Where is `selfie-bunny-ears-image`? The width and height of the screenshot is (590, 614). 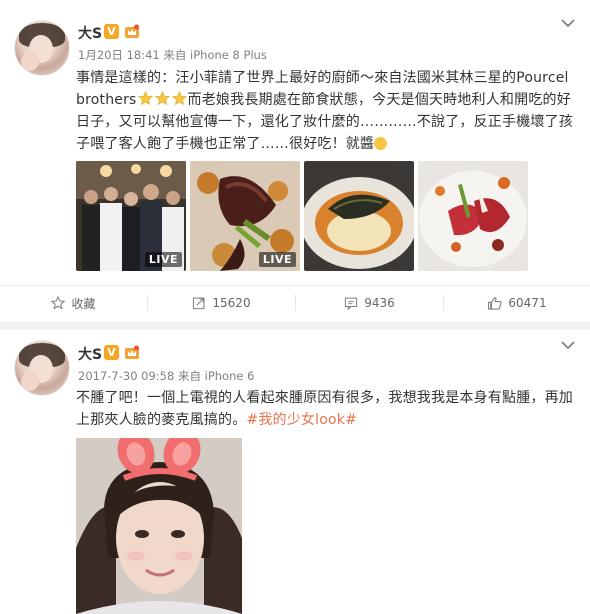 selfie-bunny-ears-image is located at coordinates (159, 526).